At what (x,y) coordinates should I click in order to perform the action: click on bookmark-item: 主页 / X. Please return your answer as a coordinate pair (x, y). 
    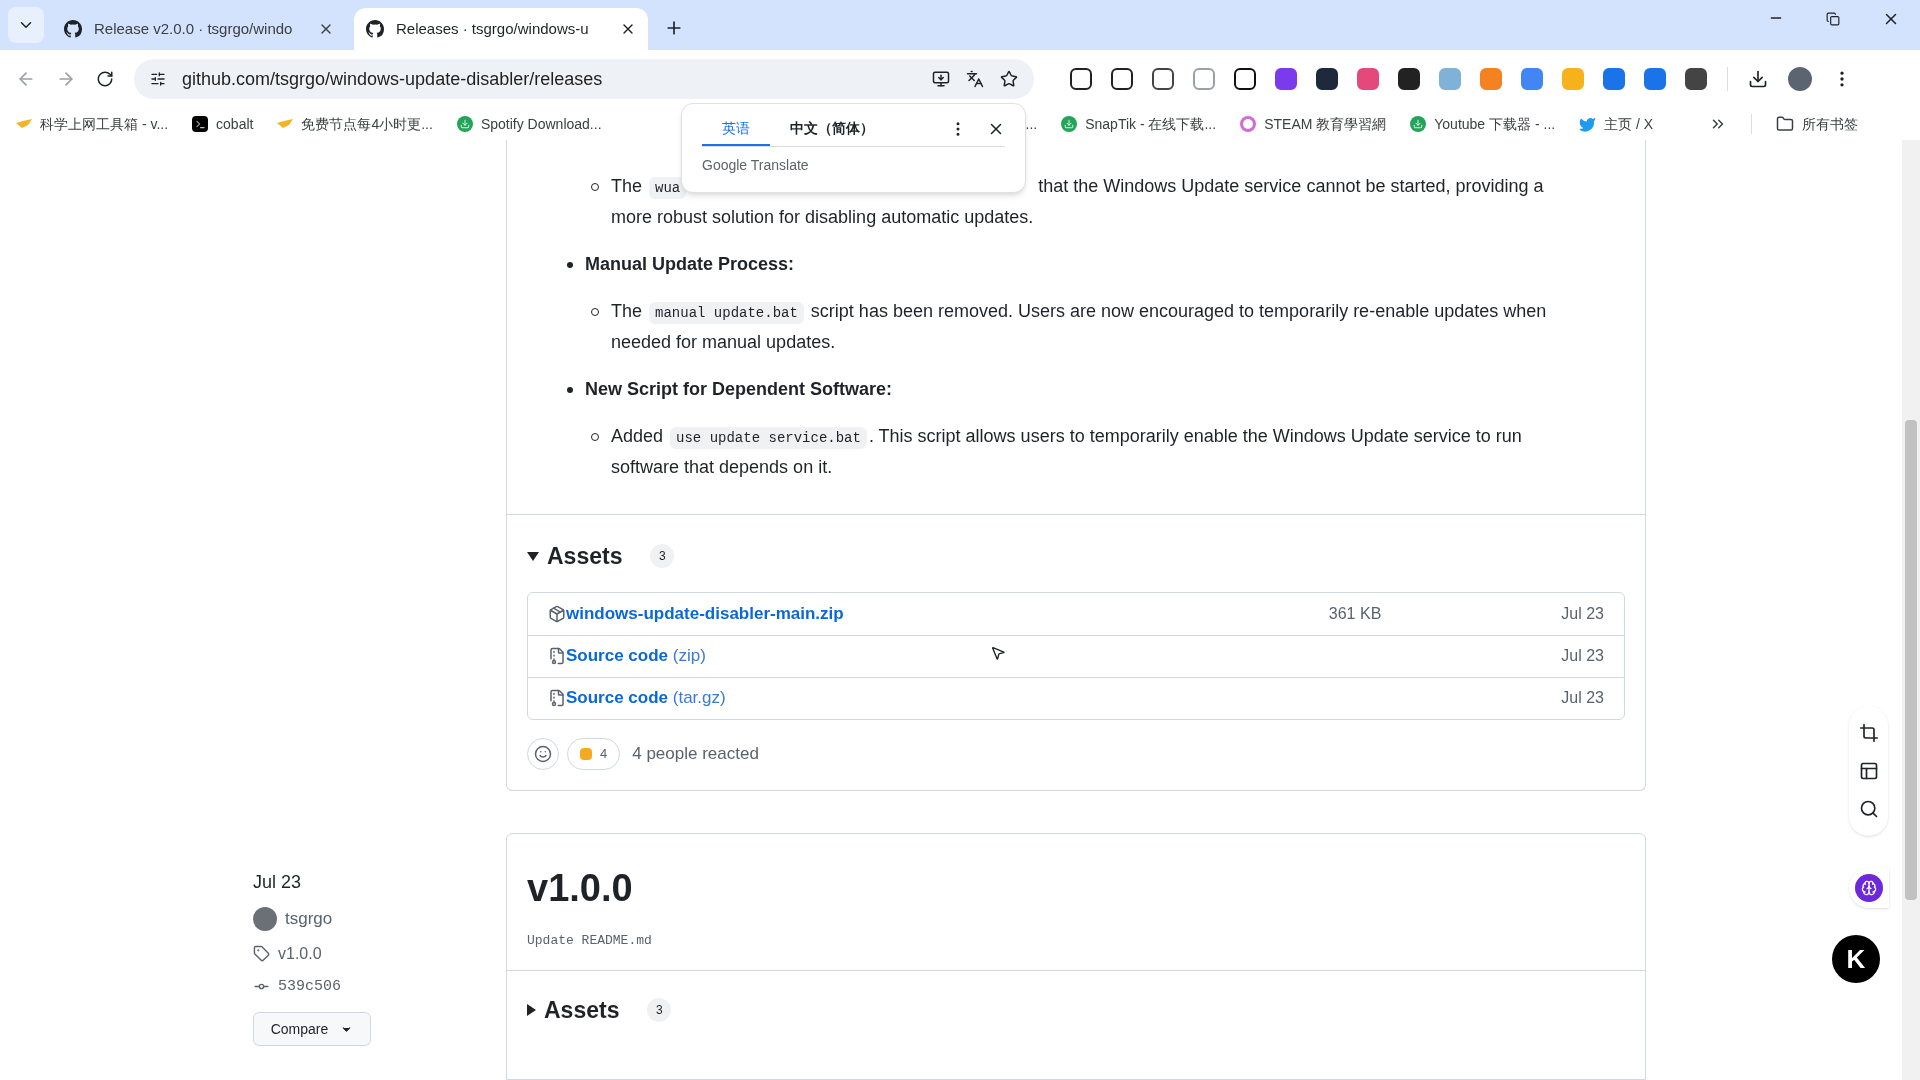
    Looking at the image, I should click on (1616, 124).